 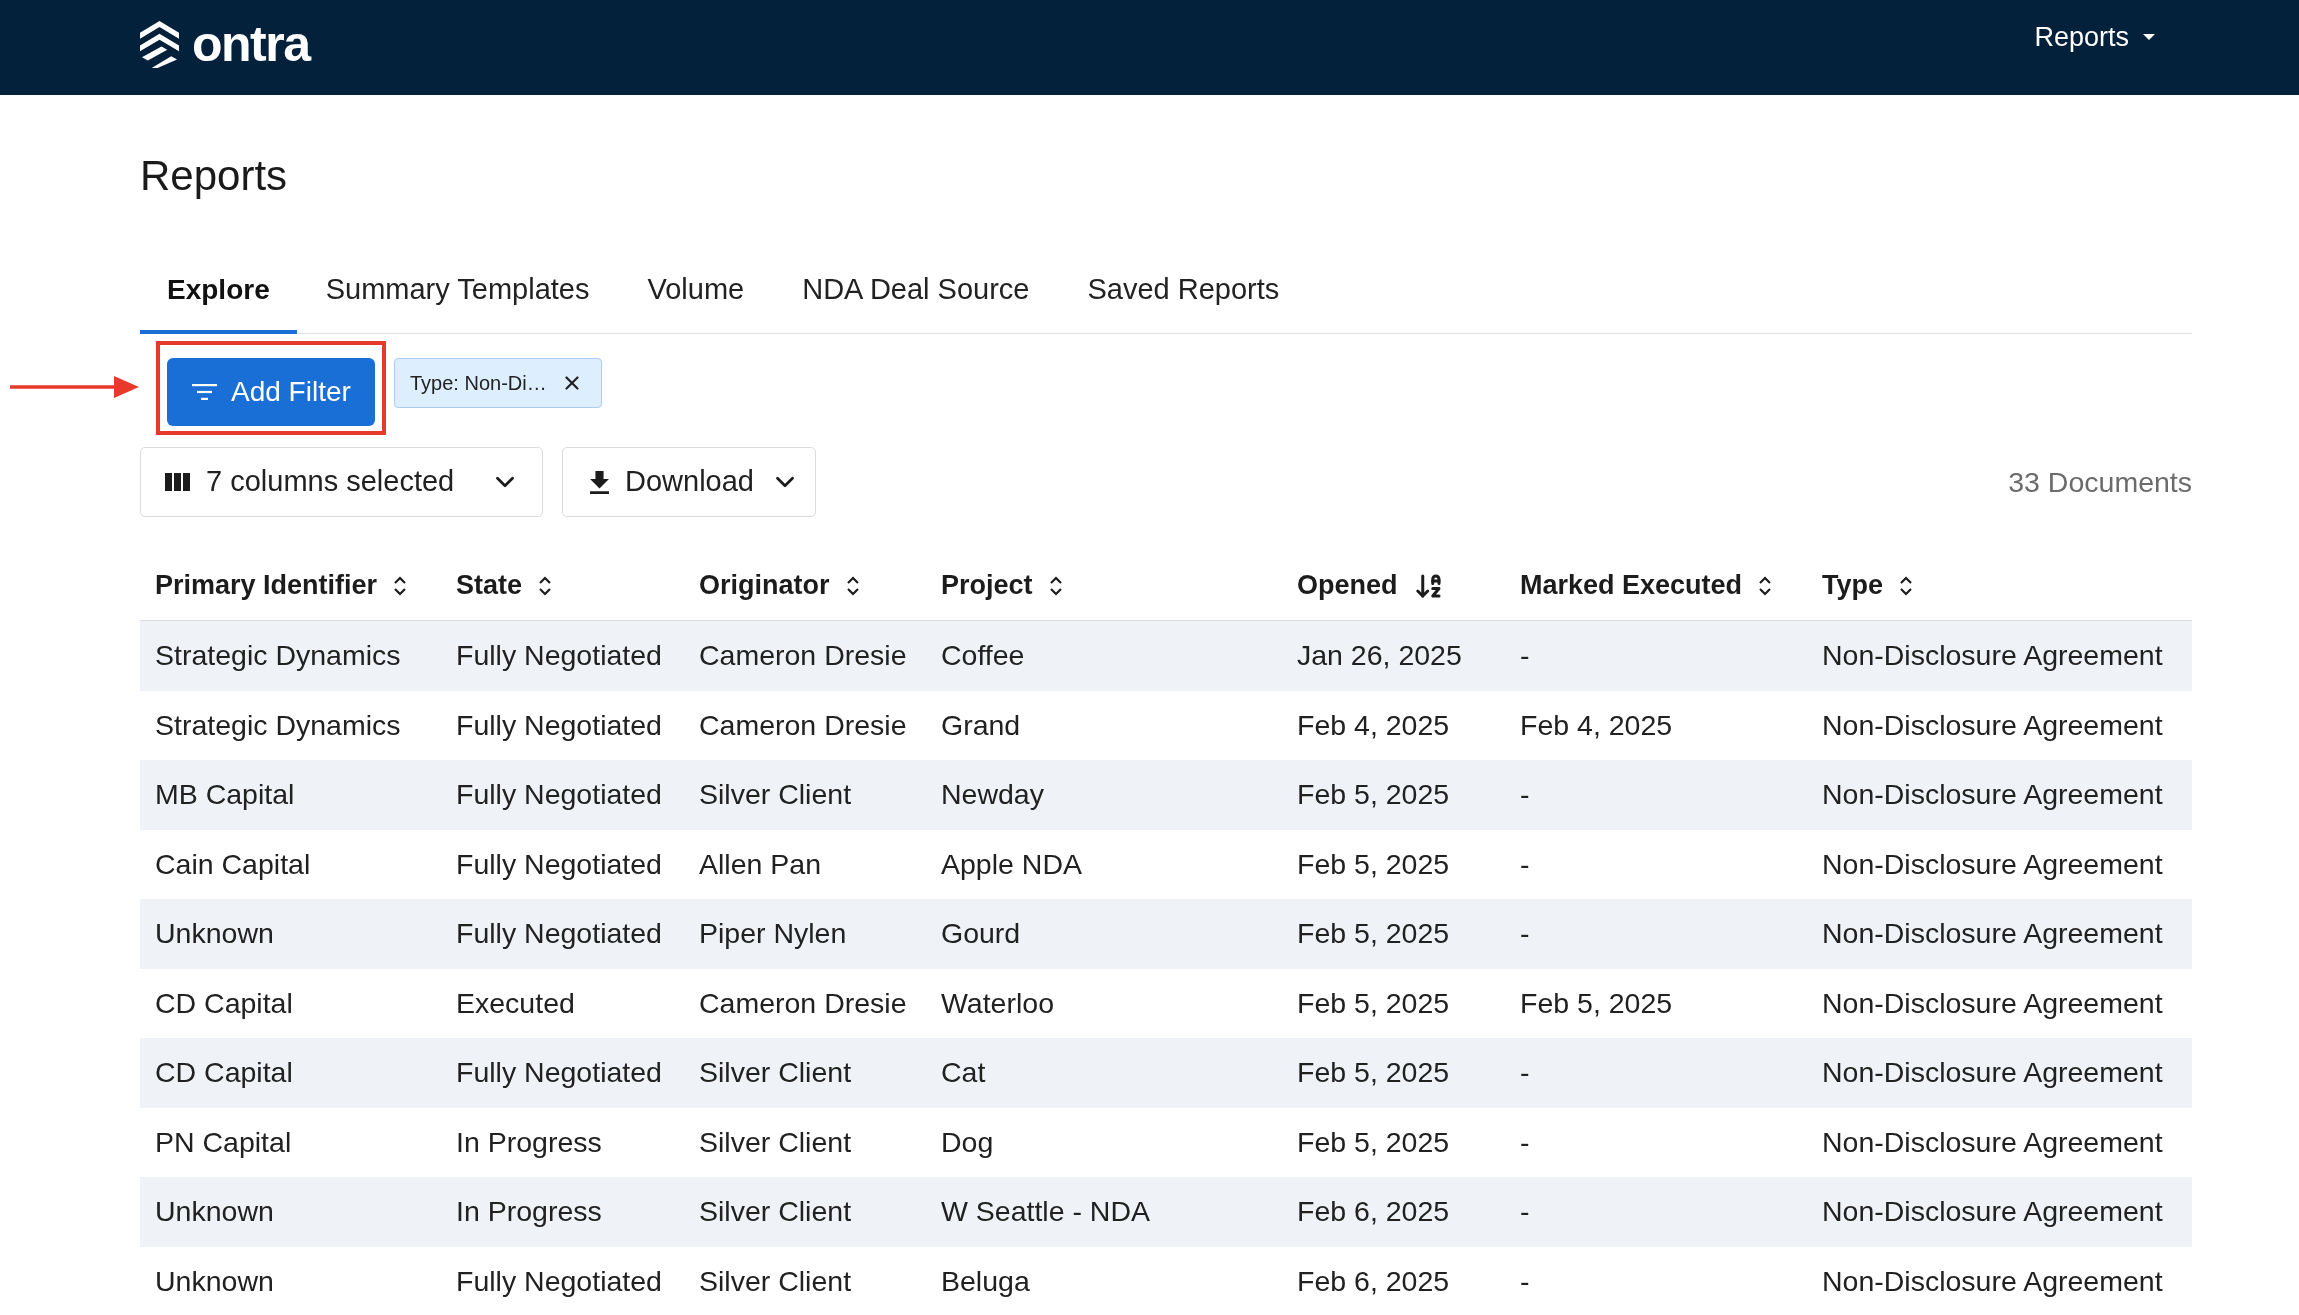 I want to click on logo-icon, so click(x=159, y=44).